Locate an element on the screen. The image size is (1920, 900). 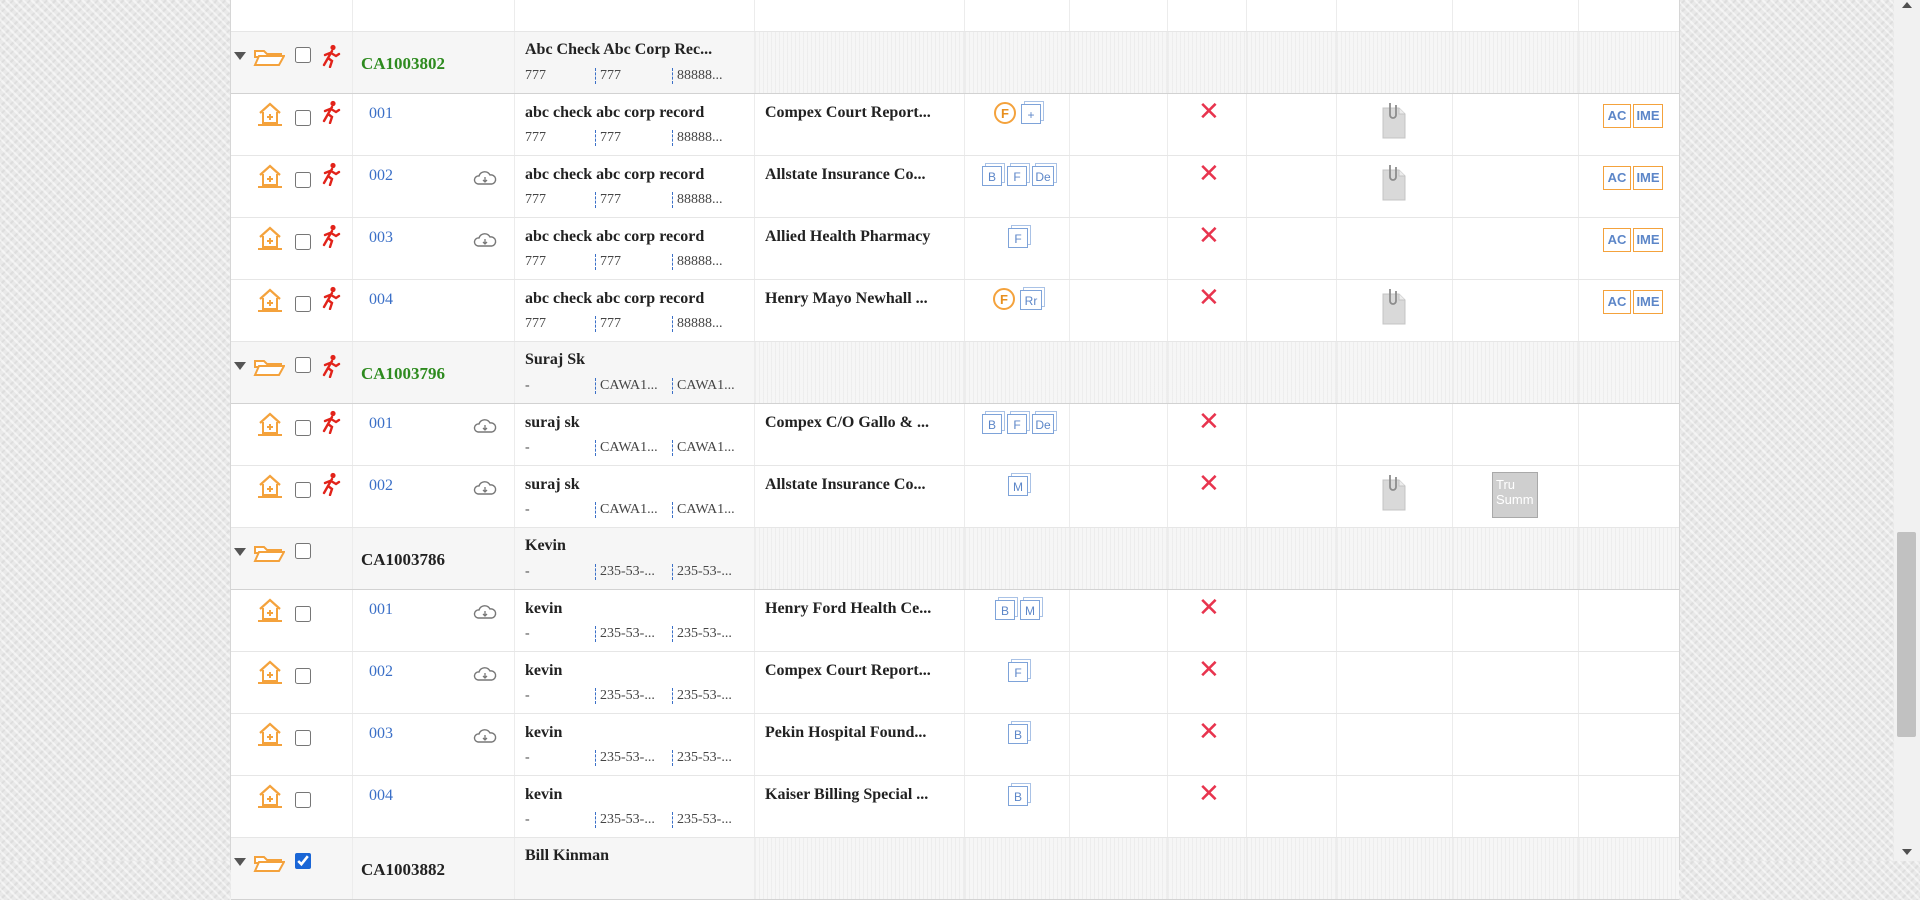
id-cell: CA1003882 is located at coordinates (434, 868).